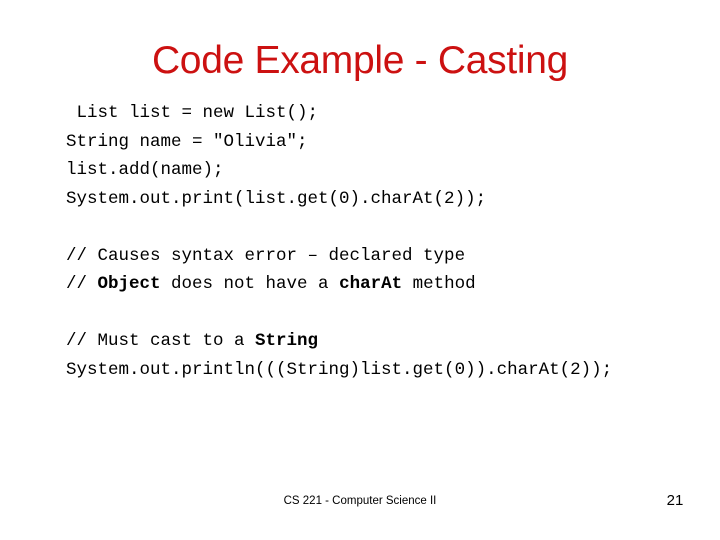  What do you see at coordinates (390, 170) in the screenshot?
I see `code-line: list.add(name);` at bounding box center [390, 170].